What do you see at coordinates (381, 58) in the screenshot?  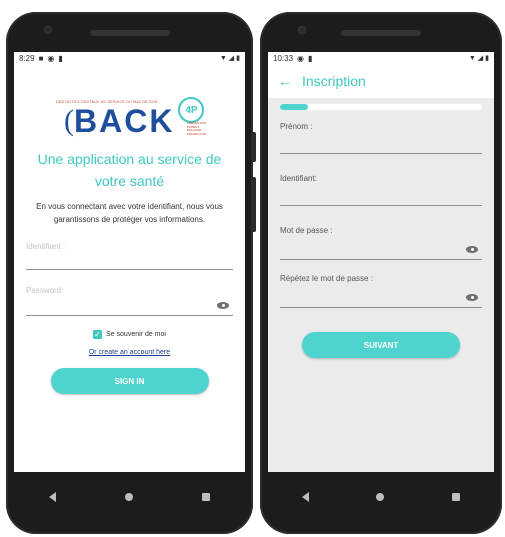 I see `status-bar: 10:33 ◉ ▮ ▼ ◢ ▮` at bounding box center [381, 58].